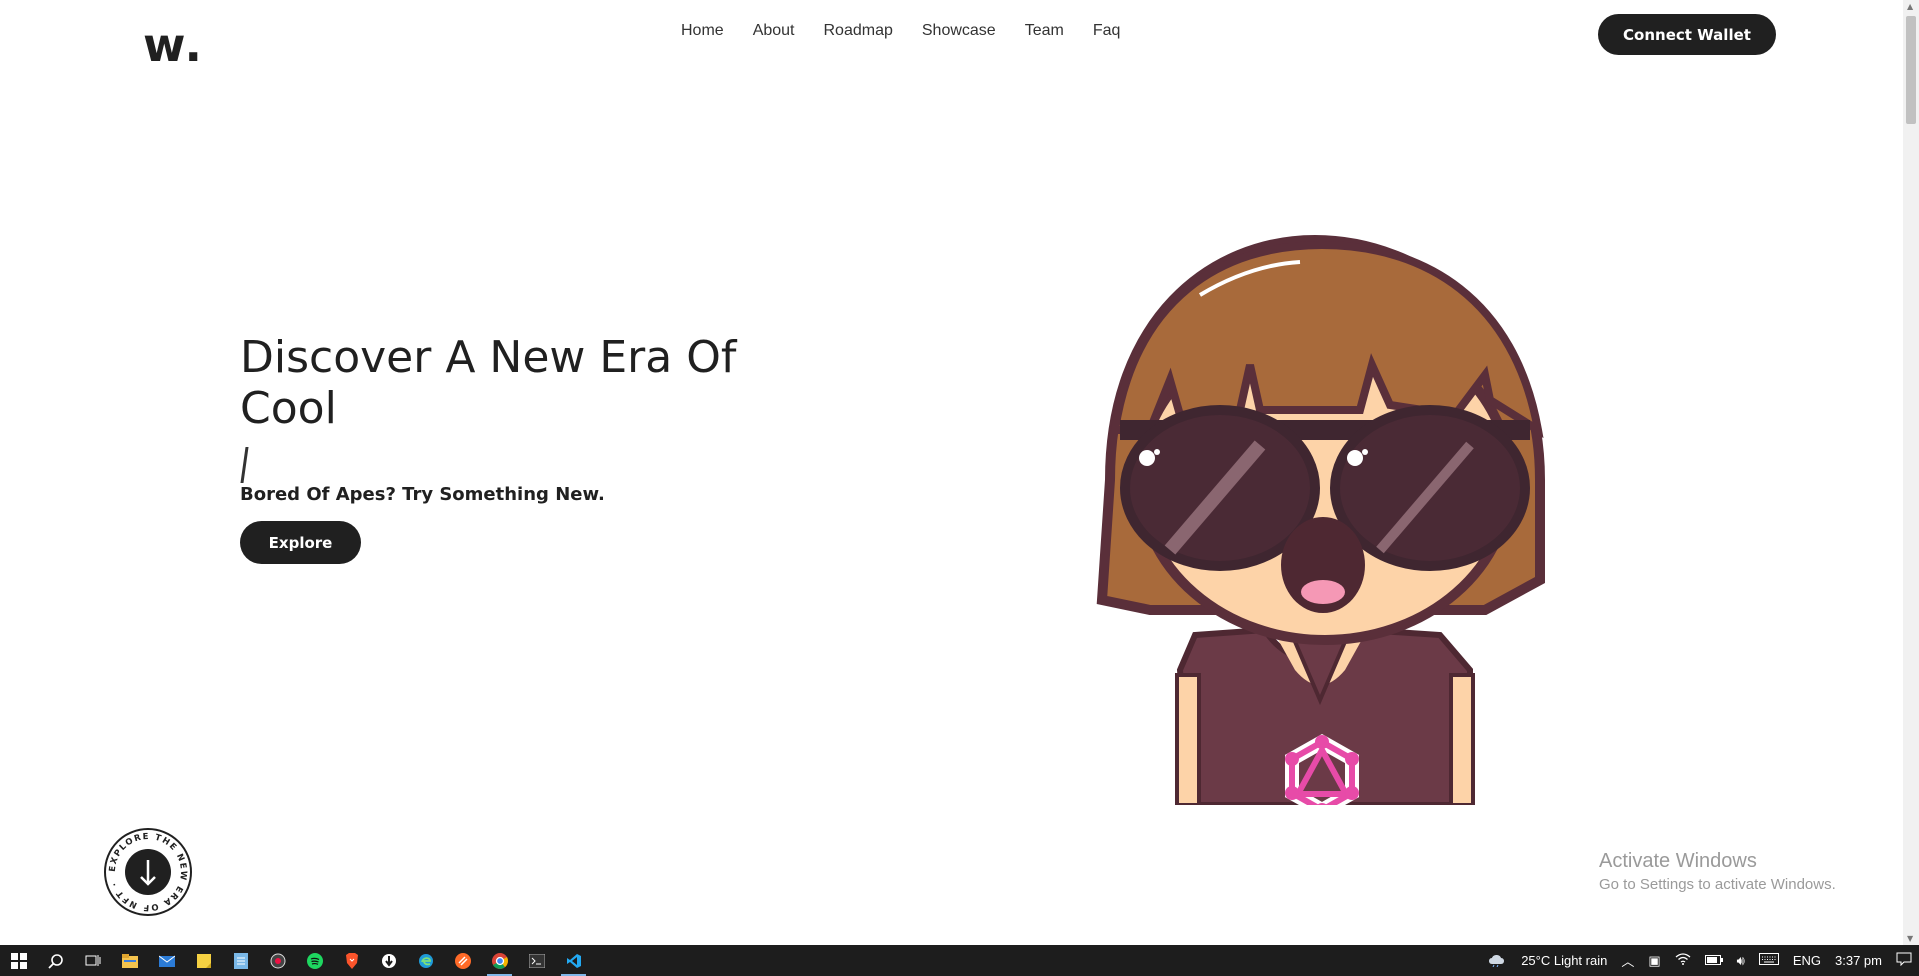 The width and height of the screenshot is (1919, 976). What do you see at coordinates (240, 960) in the screenshot?
I see `notepad-icon` at bounding box center [240, 960].